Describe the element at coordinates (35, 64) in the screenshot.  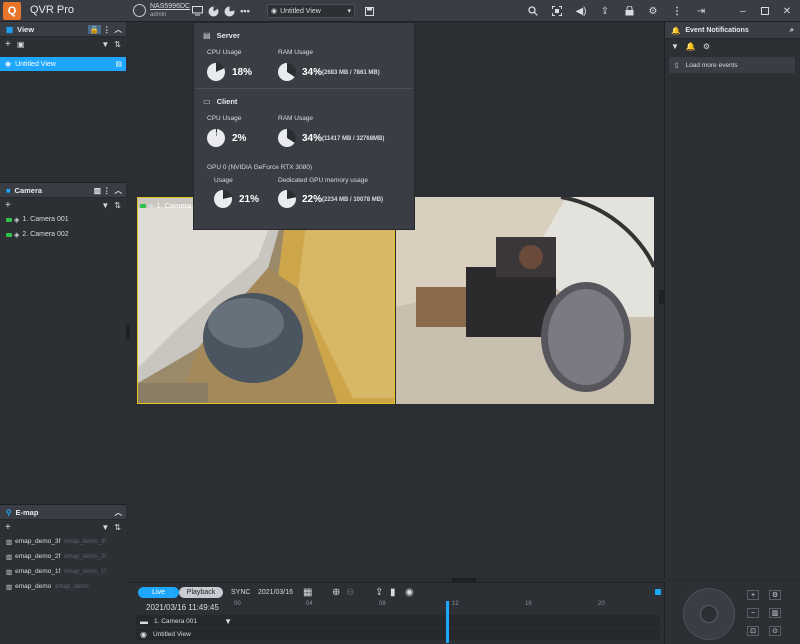
I see `view-item-label: Untitled View` at that location.